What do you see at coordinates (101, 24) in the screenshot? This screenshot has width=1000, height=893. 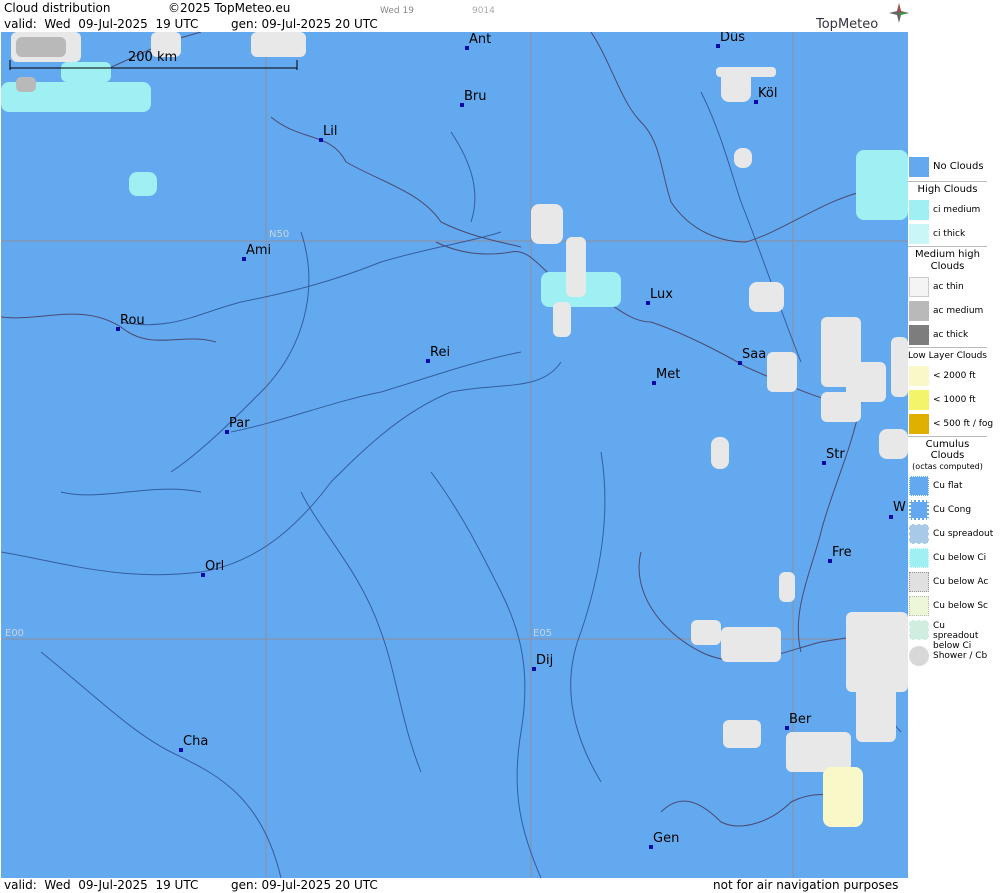 I see `valid-time: valid: Wed 09-Jul-2025 19 UTC` at bounding box center [101, 24].